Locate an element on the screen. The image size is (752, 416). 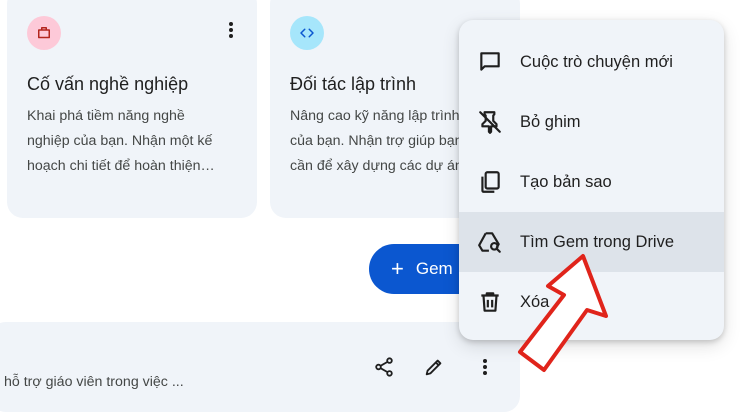
menu-item-duplicate: Tạo bản sao is located at coordinates (591, 182).